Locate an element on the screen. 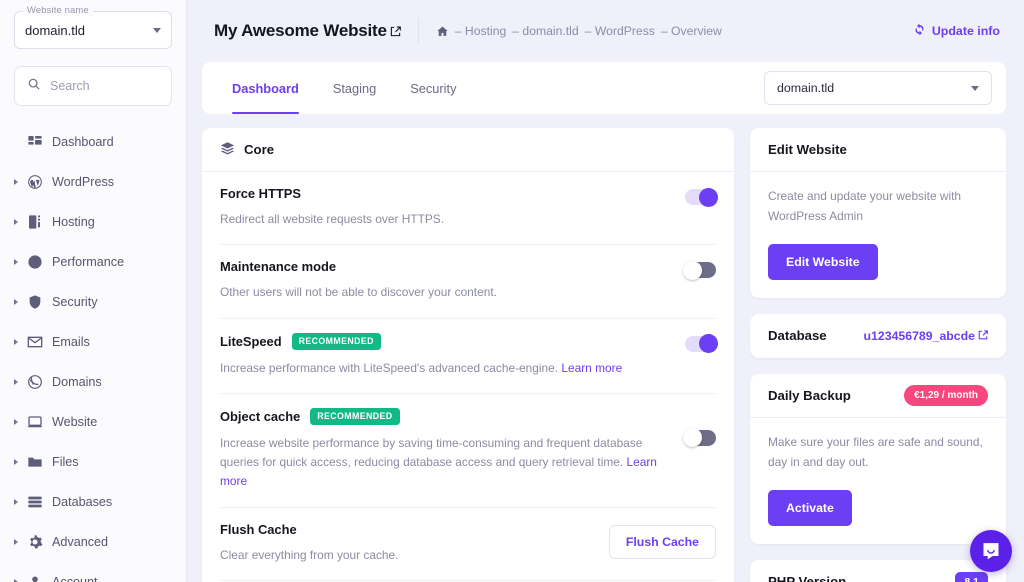  sidebar-item-emails: Emails is located at coordinates (93, 342).